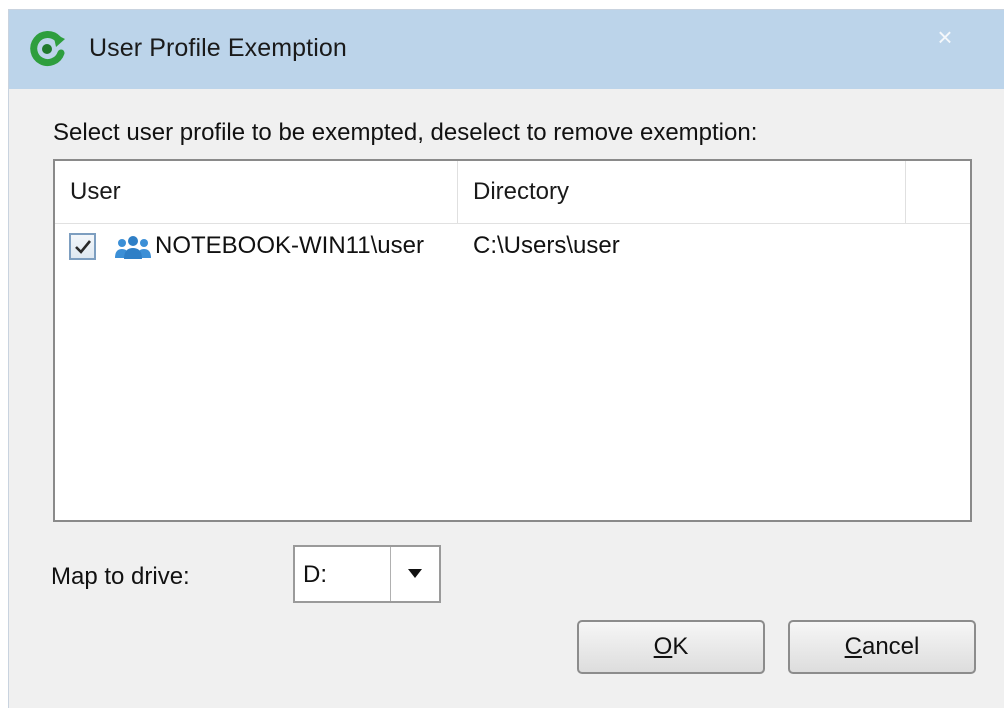 This screenshot has height=708, width=1004. What do you see at coordinates (663, 646) in the screenshot?
I see `ok-mnemonic: O` at bounding box center [663, 646].